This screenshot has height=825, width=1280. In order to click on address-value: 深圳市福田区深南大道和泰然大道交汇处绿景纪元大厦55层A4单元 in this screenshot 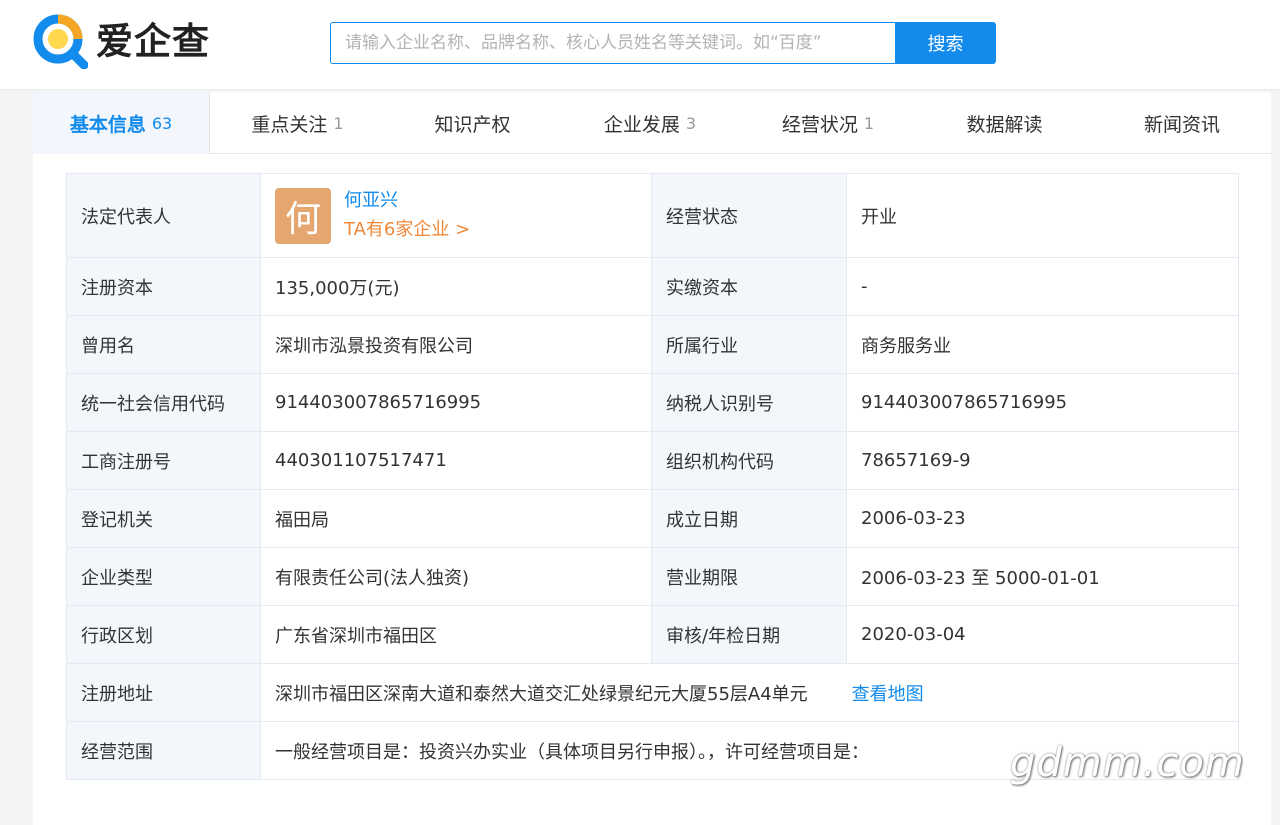, I will do `click(541, 694)`.